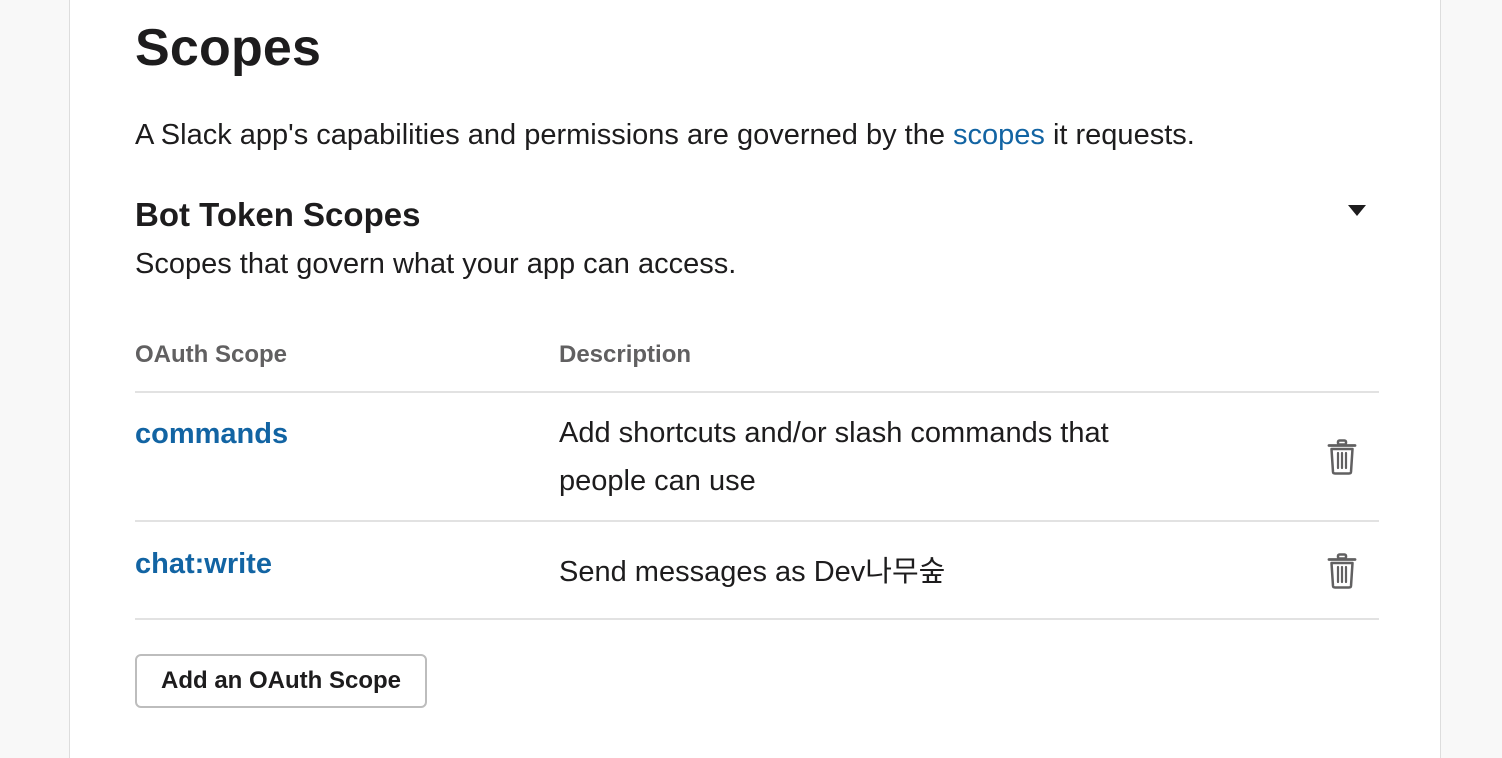  What do you see at coordinates (1357, 210) in the screenshot?
I see `caret-down-icon` at bounding box center [1357, 210].